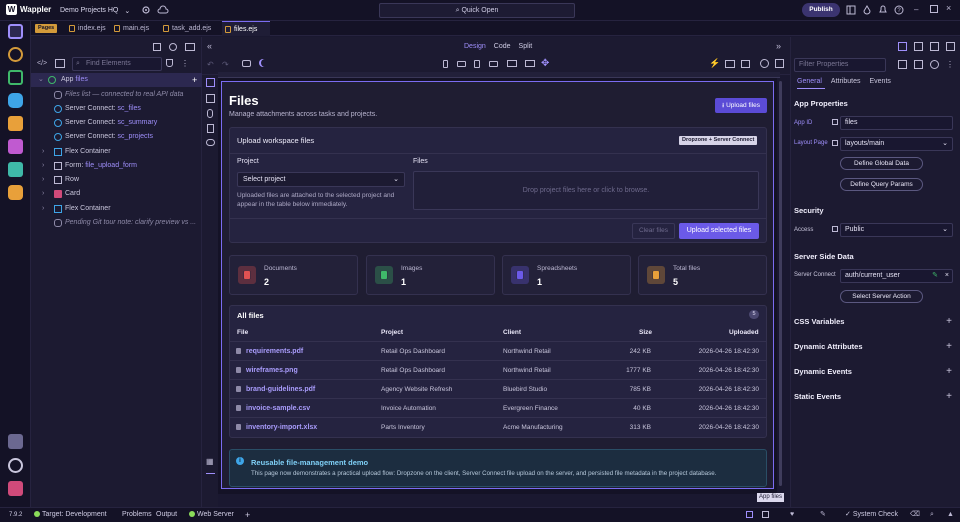  I want to click on code-file-icon, so click(950, 46).